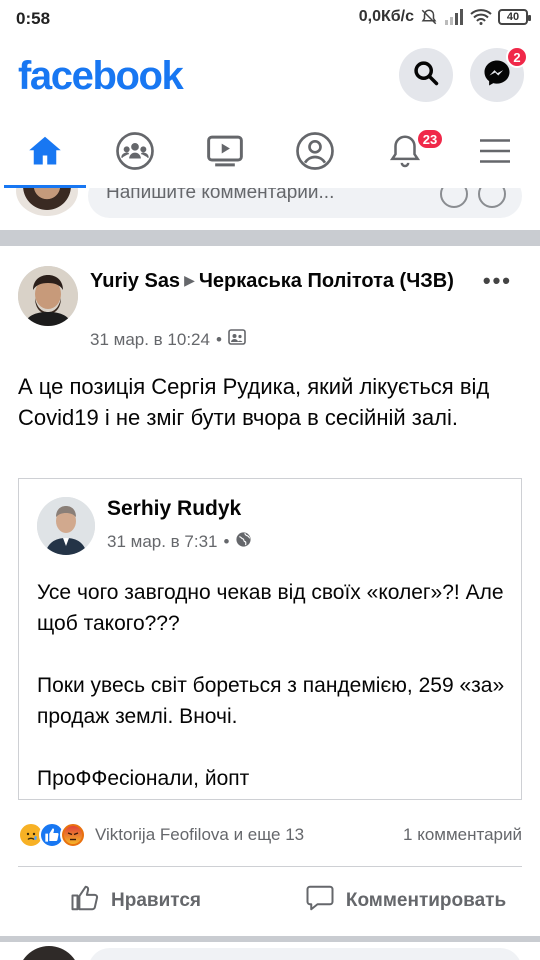 This screenshot has height=960, width=540. I want to click on tab-menu, so click(495, 153).